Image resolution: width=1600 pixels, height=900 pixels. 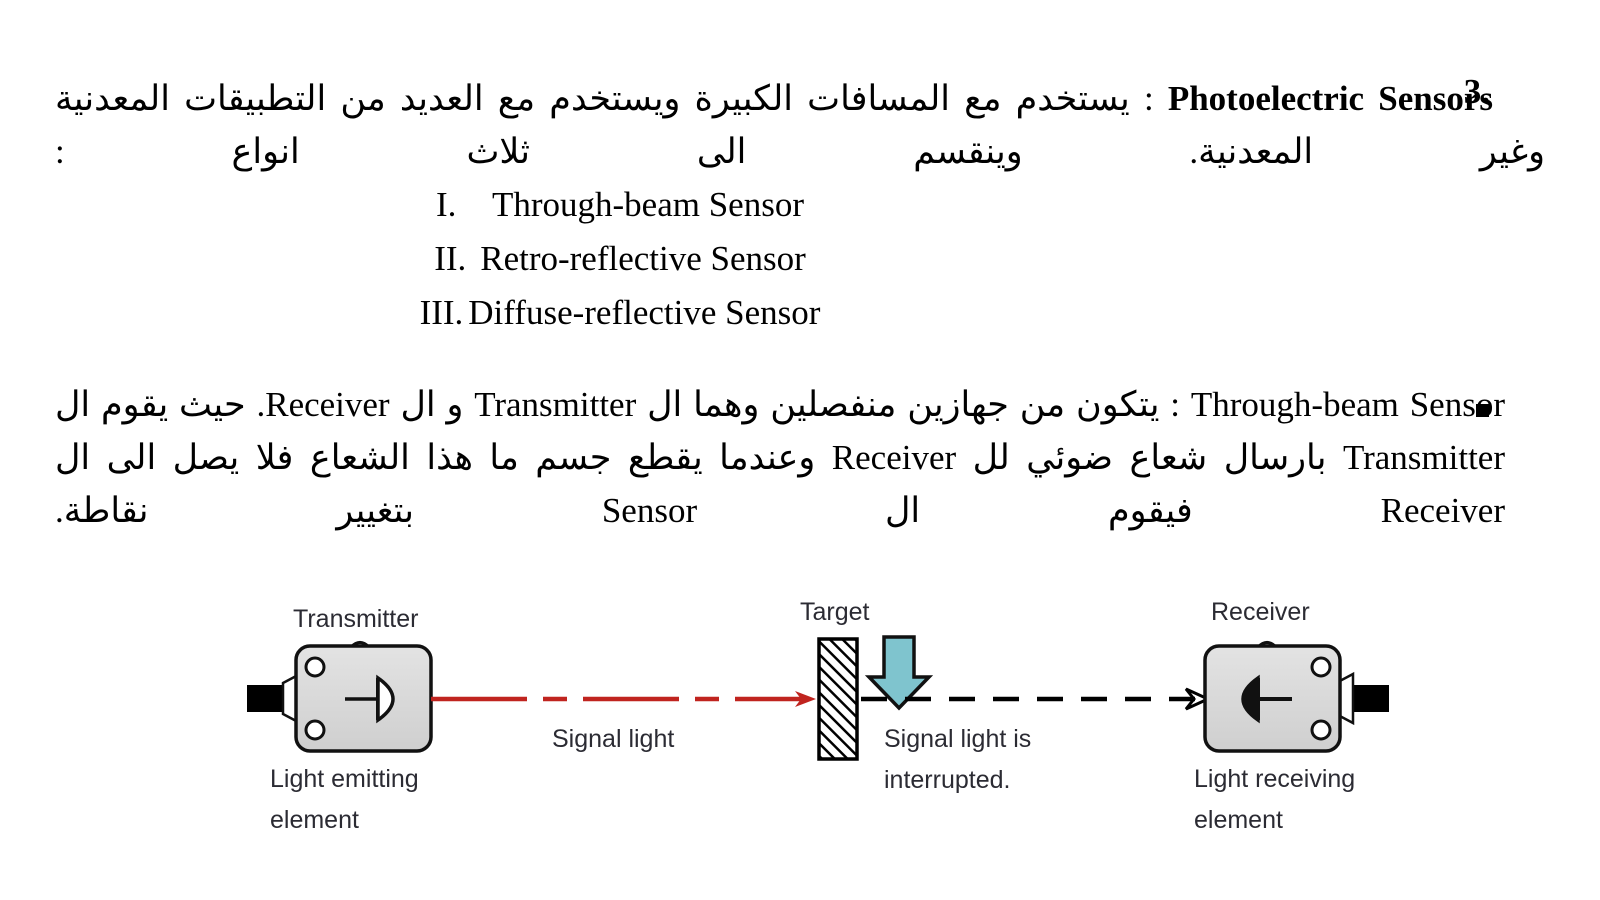 What do you see at coordinates (623, 722) in the screenshot?
I see `signal-beam-group: Signal light` at bounding box center [623, 722].